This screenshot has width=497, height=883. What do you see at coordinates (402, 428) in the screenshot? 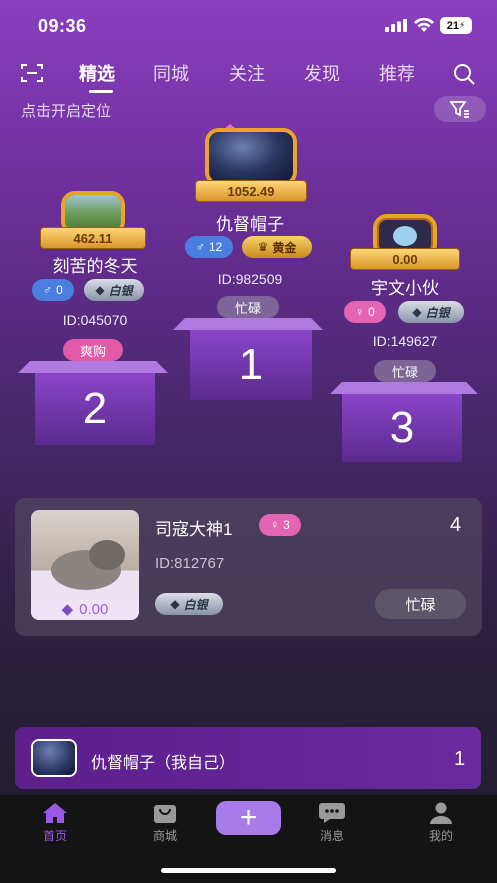
I see `podium-block-3: 3` at bounding box center [402, 428].